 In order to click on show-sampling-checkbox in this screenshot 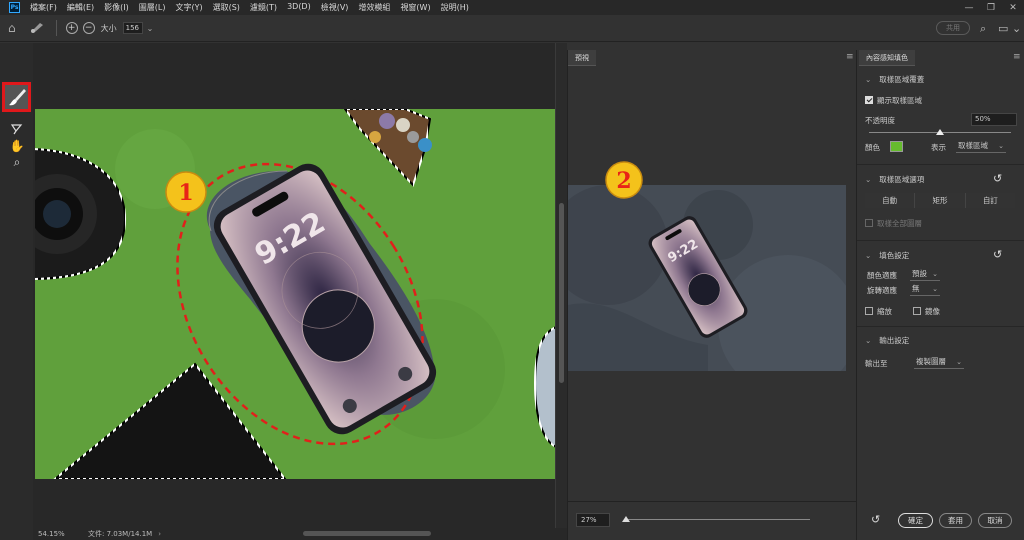, I will do `click(869, 100)`.